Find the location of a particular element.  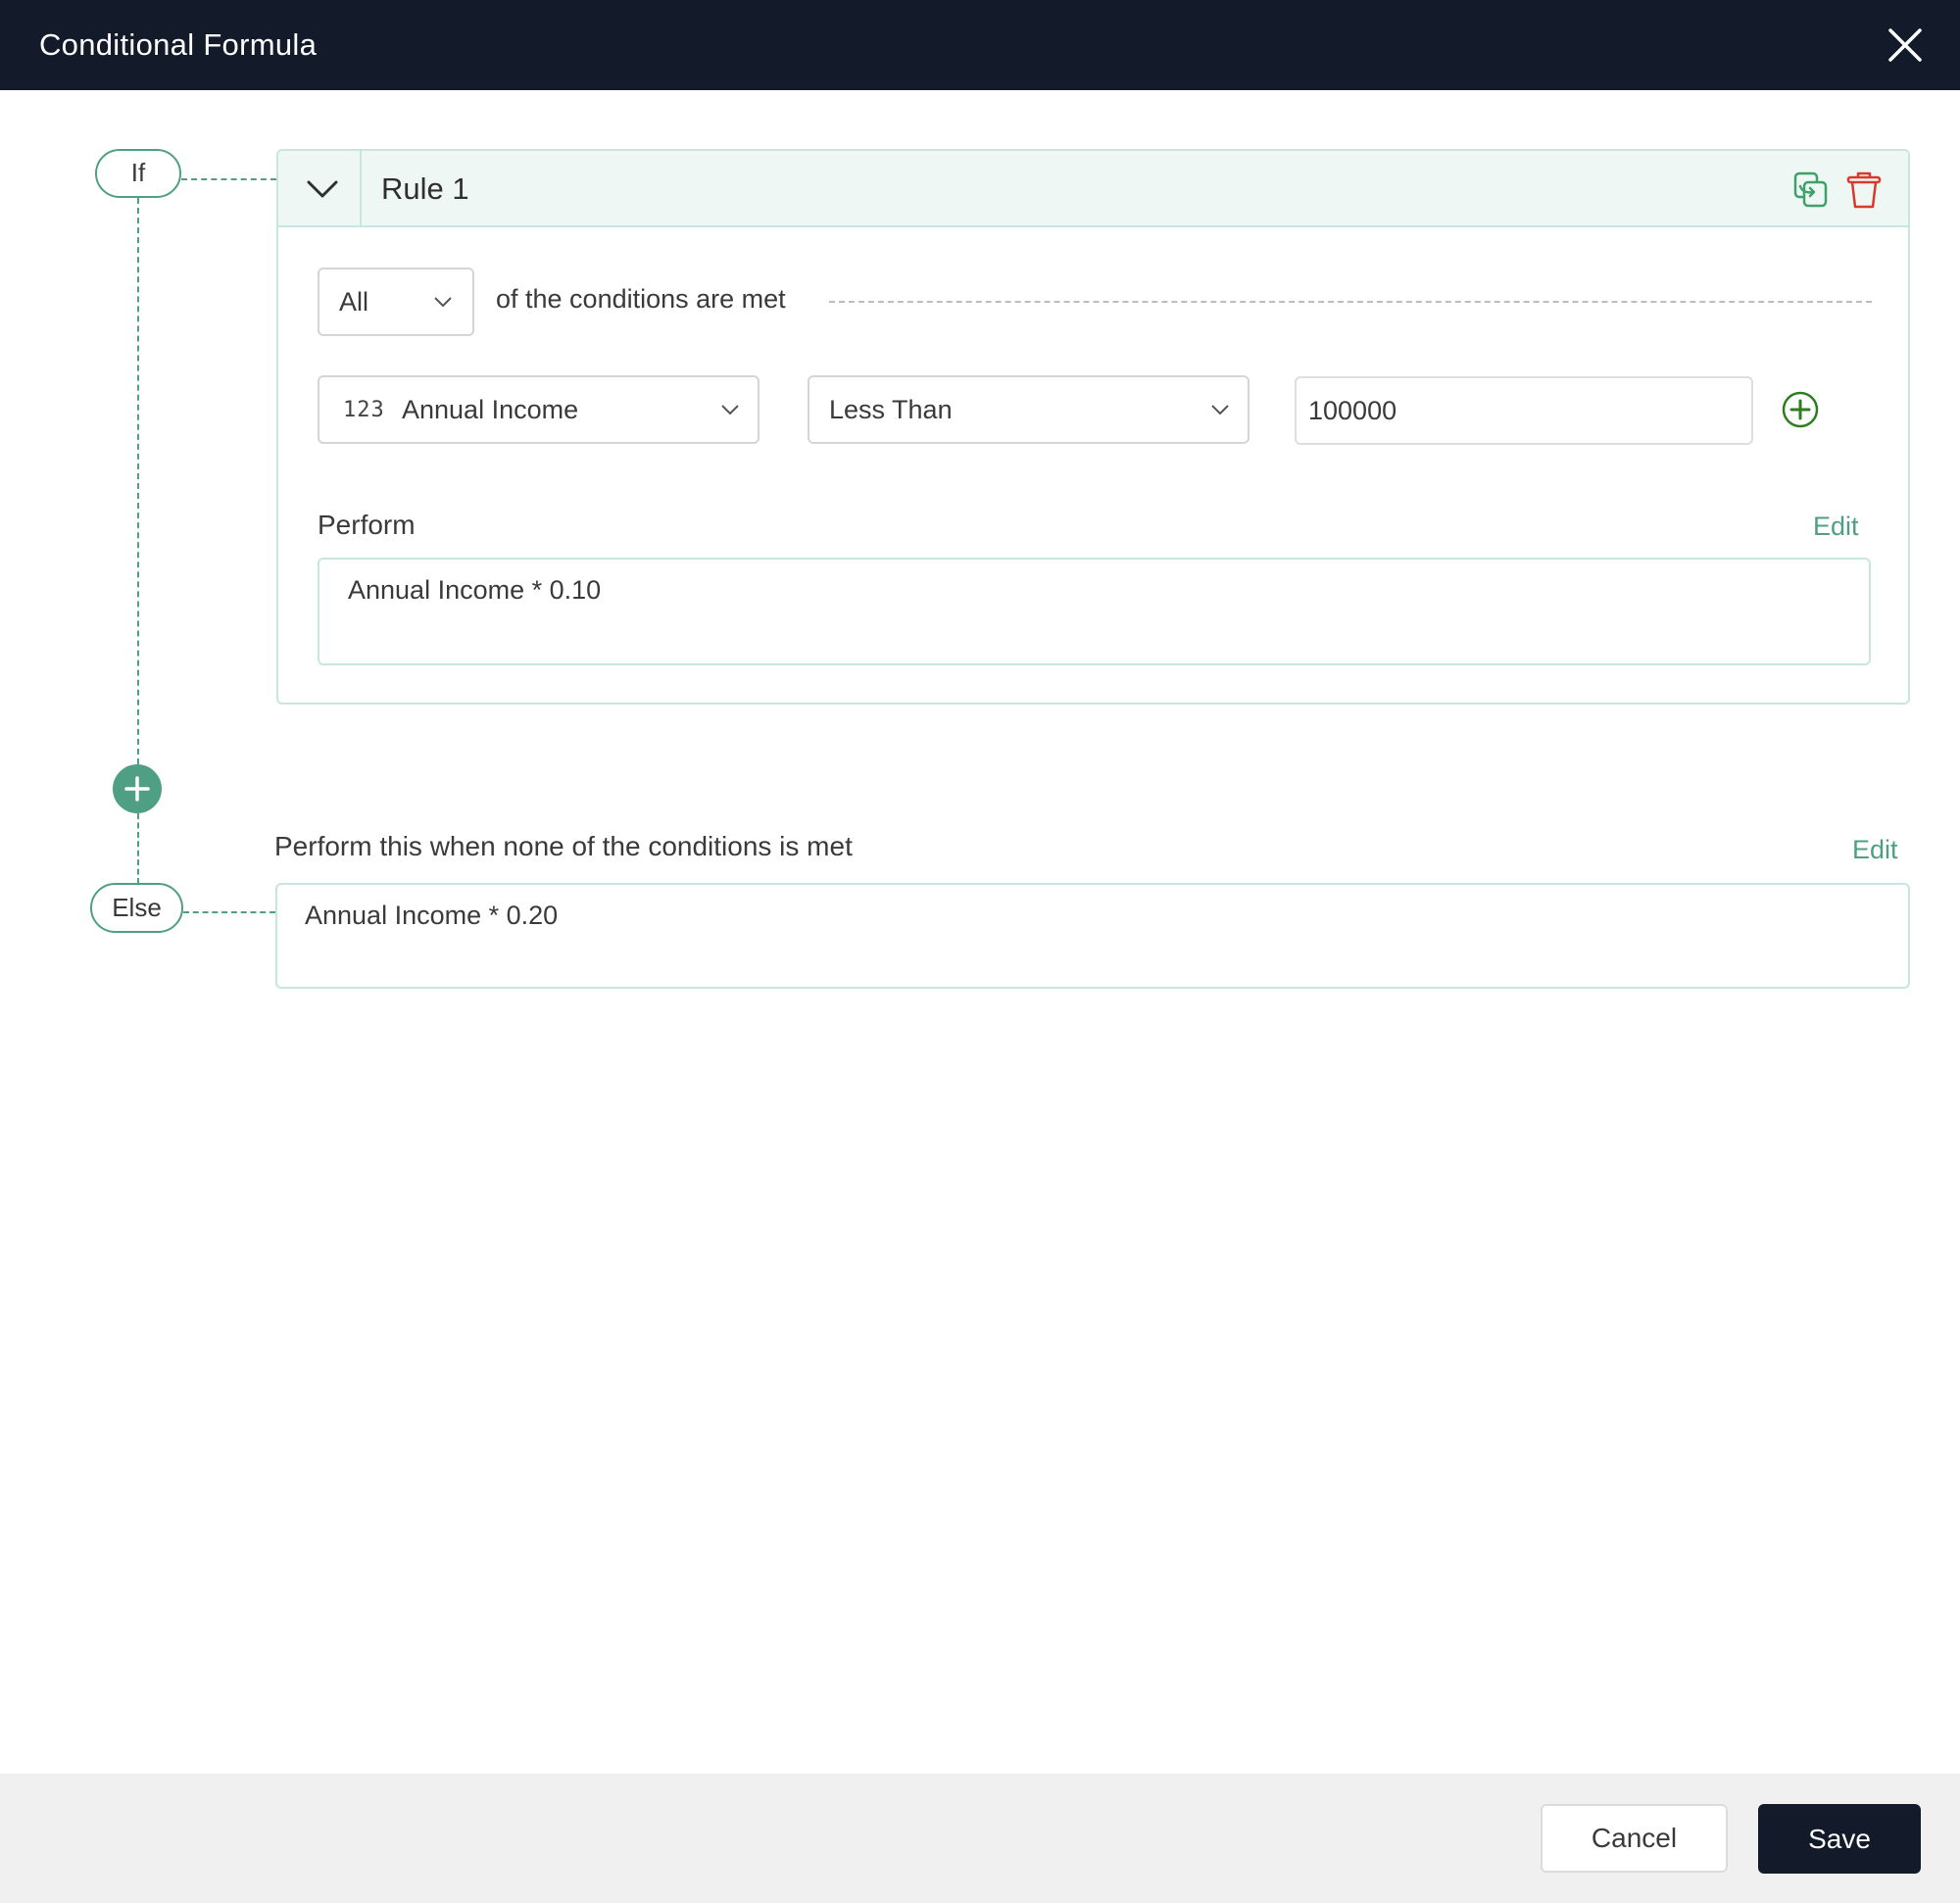

perform-formula-box: Annual Income * 0.10 is located at coordinates (1094, 611).